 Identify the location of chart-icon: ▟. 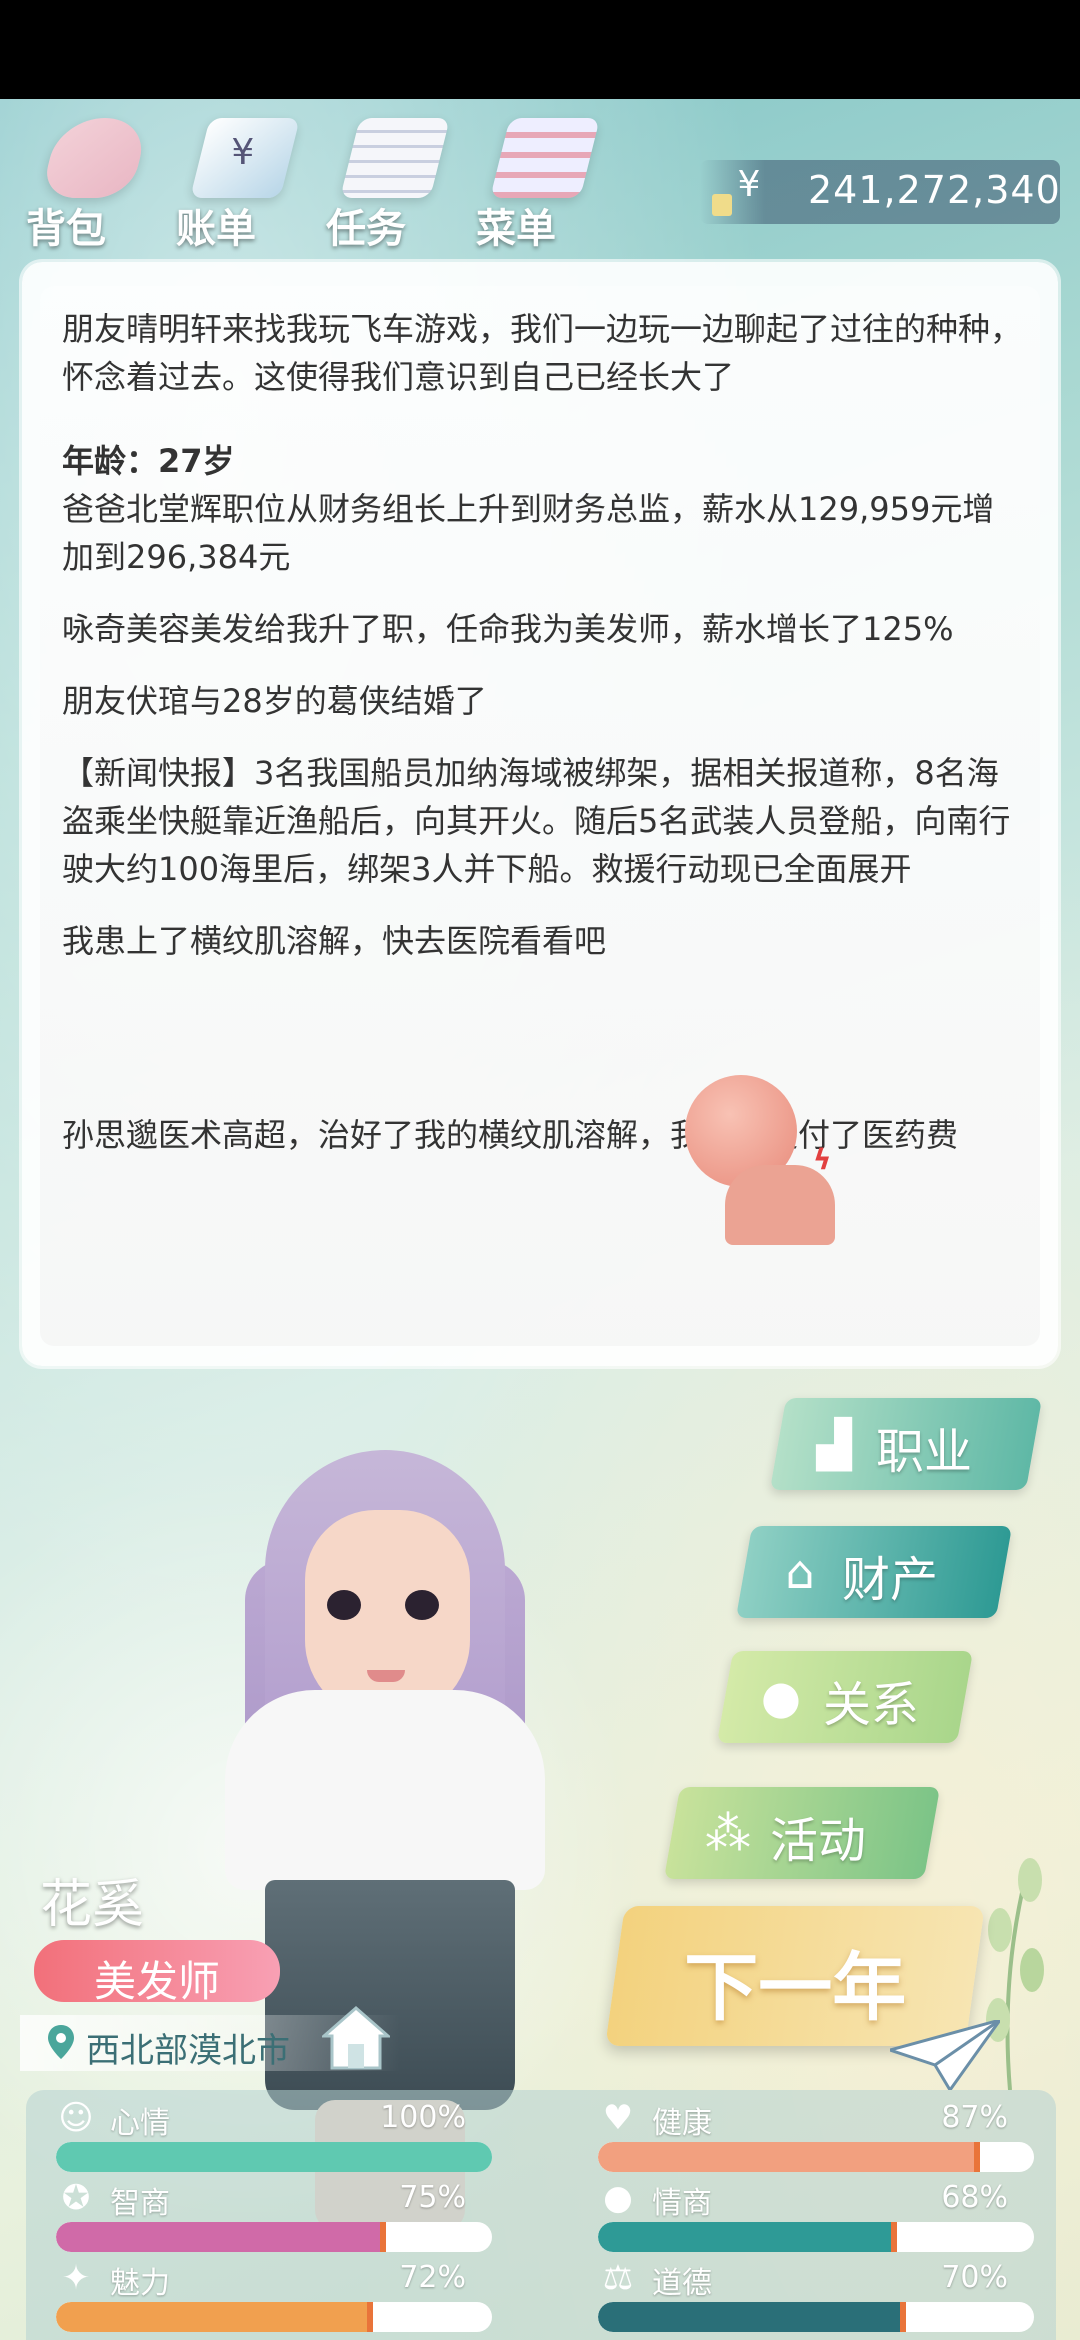
(834, 1444).